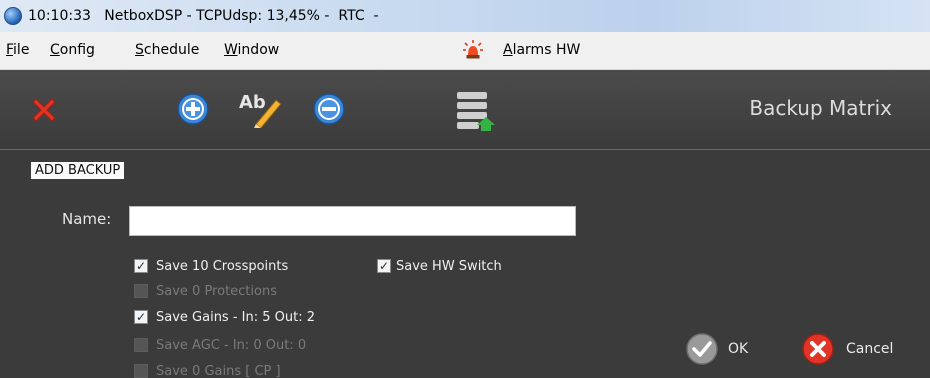 The image size is (930, 378). Describe the element at coordinates (820, 108) in the screenshot. I see `page-title: Backup Matrix` at that location.